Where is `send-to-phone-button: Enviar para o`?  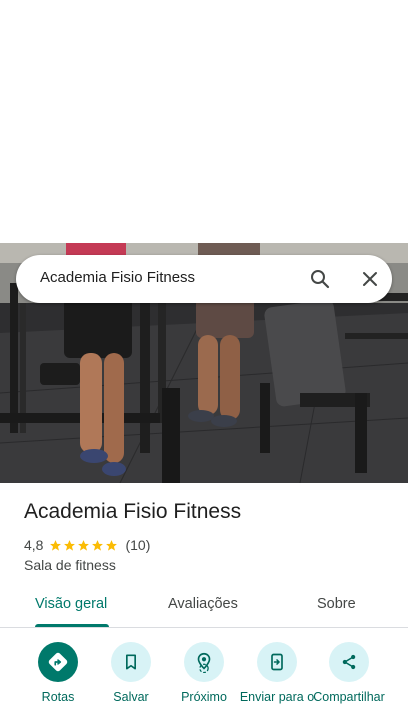 send-to-phone-button: Enviar para o is located at coordinates (277, 684).